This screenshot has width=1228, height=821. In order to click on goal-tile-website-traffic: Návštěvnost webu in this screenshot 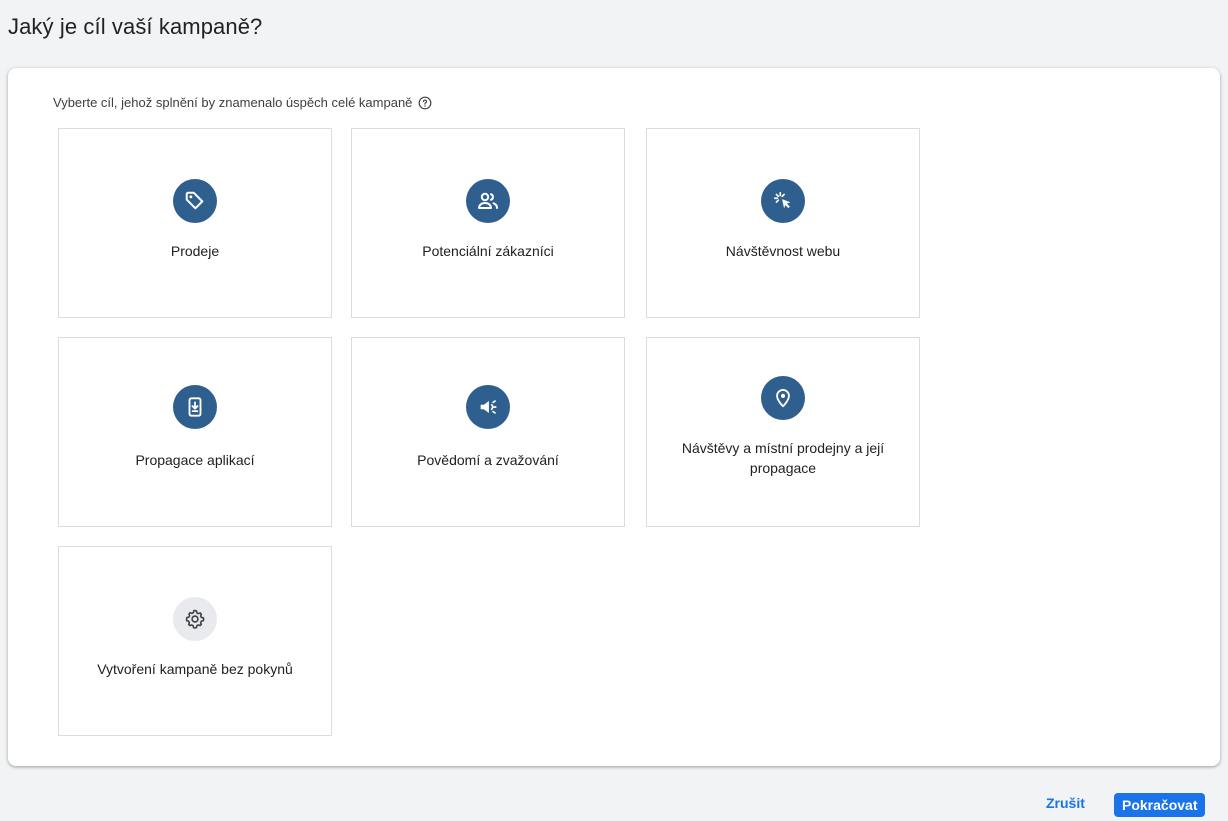, I will do `click(783, 223)`.